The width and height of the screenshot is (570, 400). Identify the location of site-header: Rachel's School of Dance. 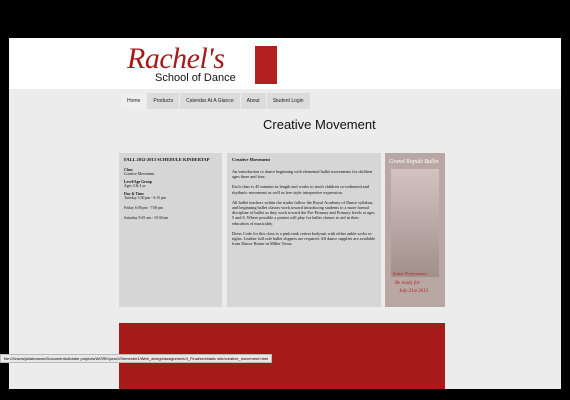
(285, 63).